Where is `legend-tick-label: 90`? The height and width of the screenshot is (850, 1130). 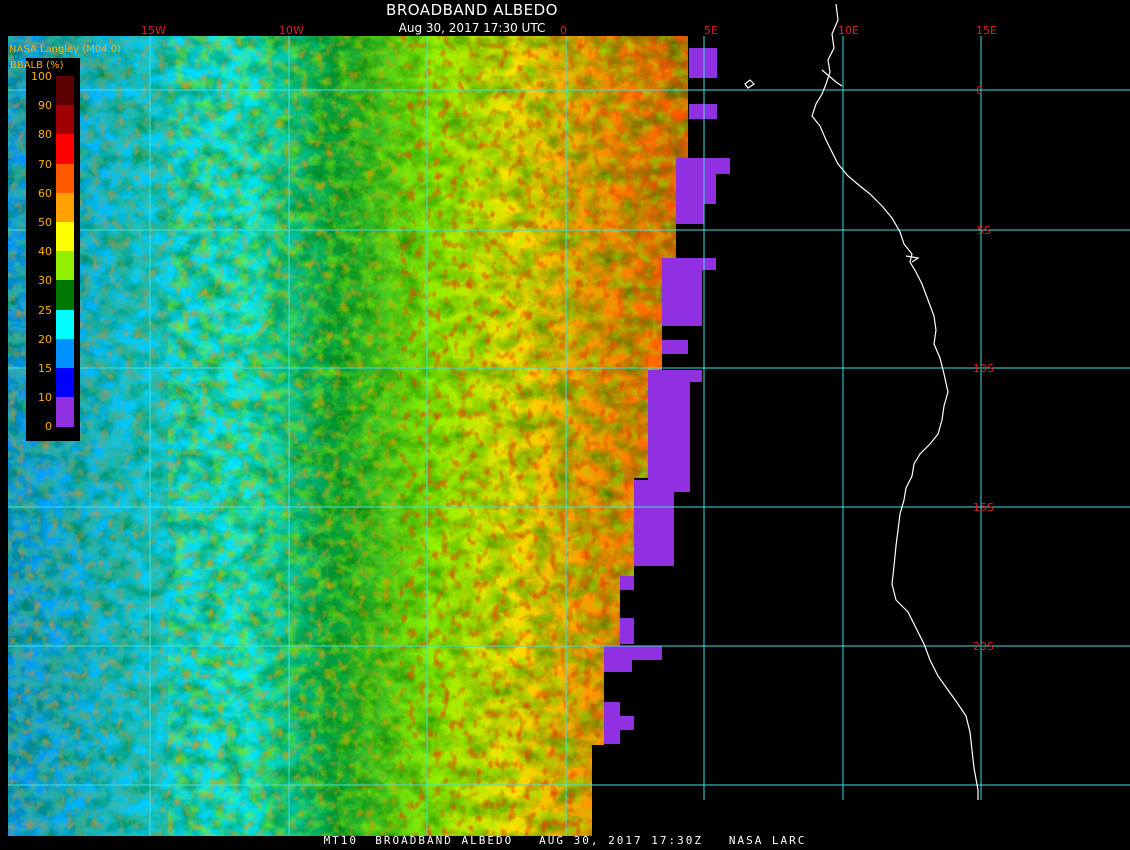 legend-tick-label: 90 is located at coordinates (45, 106).